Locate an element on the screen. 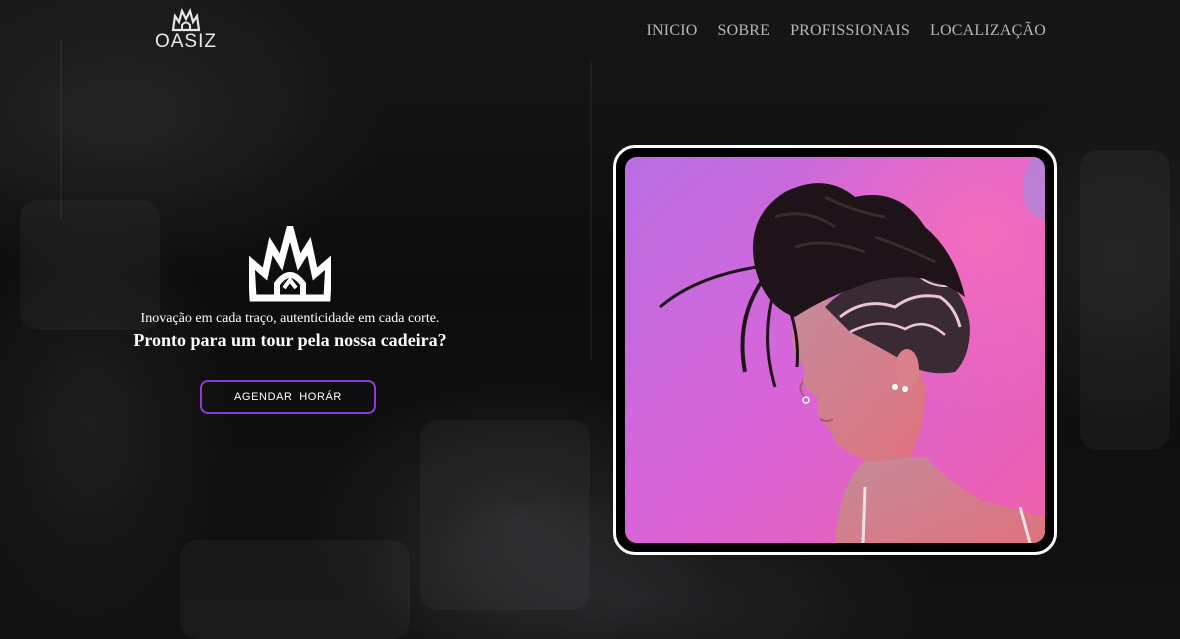 The image size is (1180, 639). nav-item-sobre: SOBRE is located at coordinates (743, 31).